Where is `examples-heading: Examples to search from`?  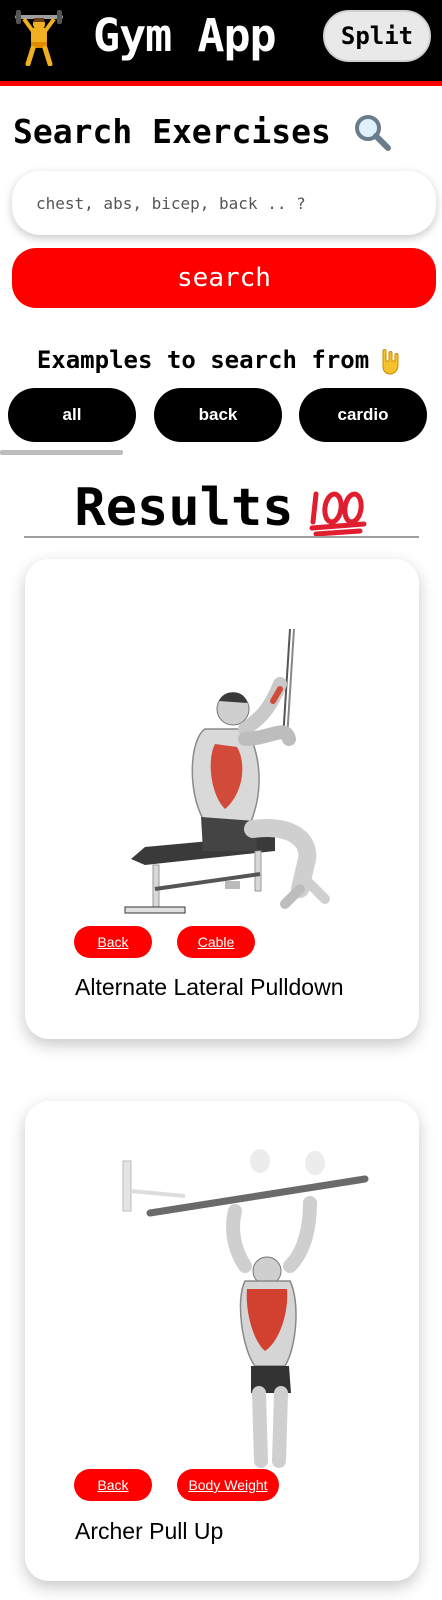
examples-heading: Examples to search from is located at coordinates (221, 360).